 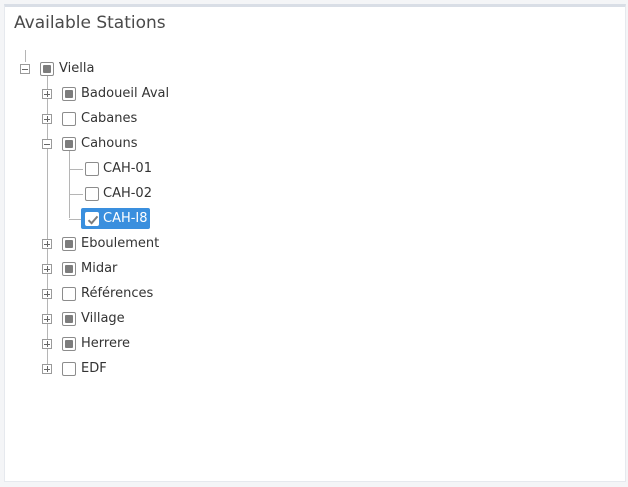 I want to click on tree-line-root-top, so click(x=25, y=56).